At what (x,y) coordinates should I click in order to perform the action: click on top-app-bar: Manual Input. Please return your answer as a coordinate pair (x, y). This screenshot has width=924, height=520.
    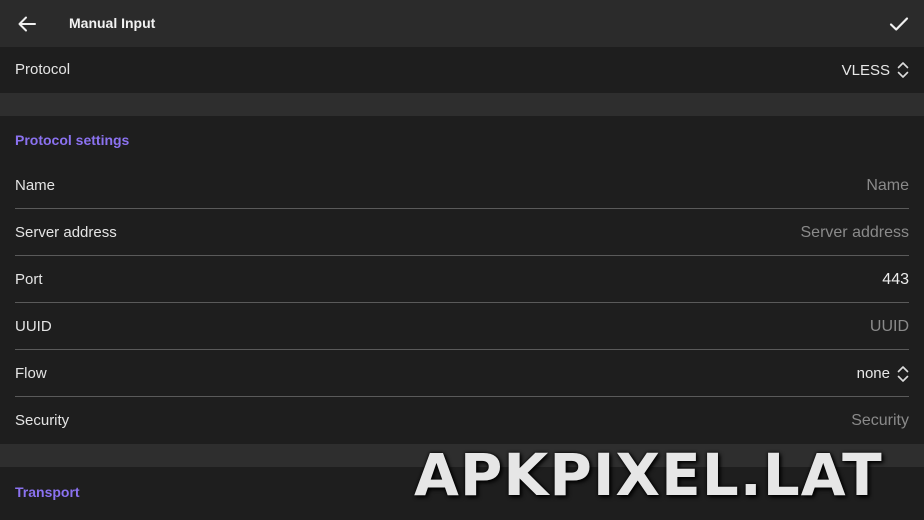
    Looking at the image, I should click on (462, 23).